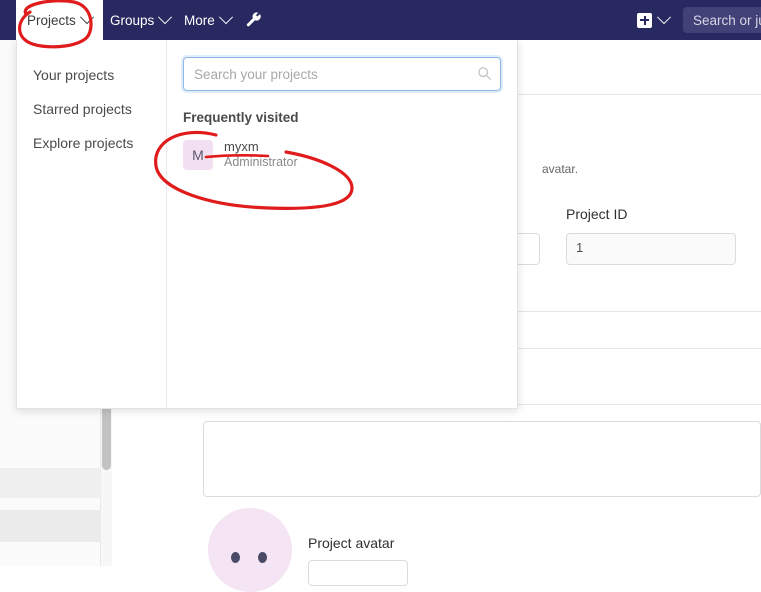 This screenshot has height=592, width=761. What do you see at coordinates (198, 154) in the screenshot?
I see `project-avatar-initial: M` at bounding box center [198, 154].